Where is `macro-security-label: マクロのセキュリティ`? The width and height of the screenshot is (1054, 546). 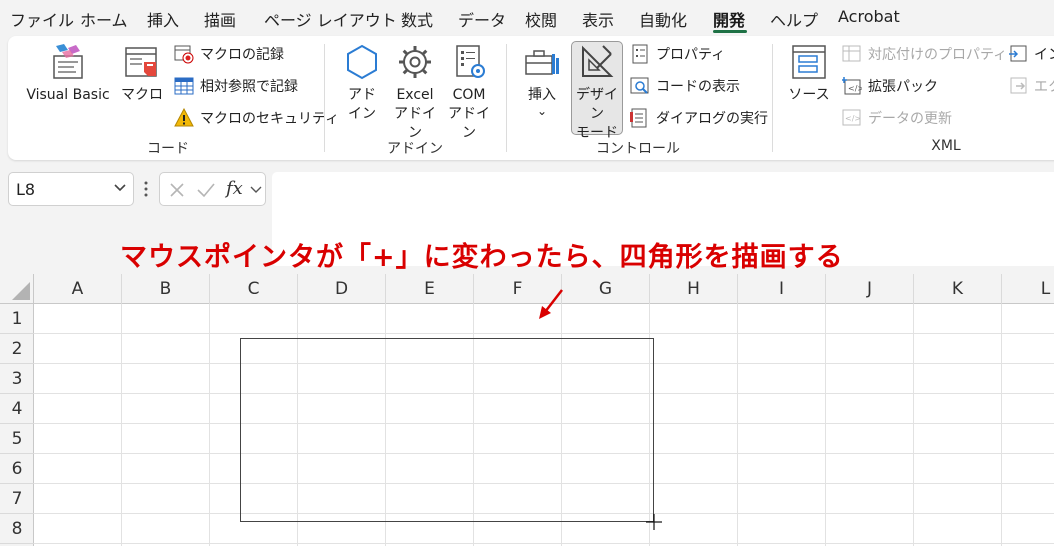
macro-security-label: マクロのセキュリティ is located at coordinates (270, 119).